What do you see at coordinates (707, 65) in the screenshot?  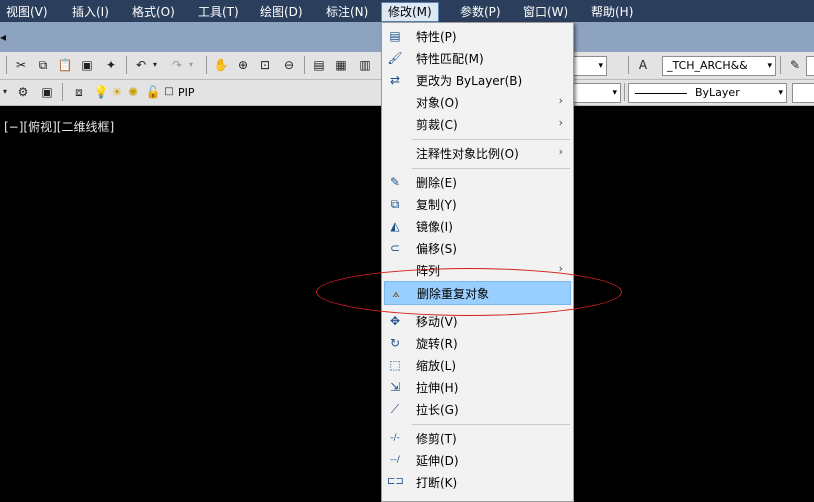 I see `text-style-value: _TCH_ARCH&&` at bounding box center [707, 65].